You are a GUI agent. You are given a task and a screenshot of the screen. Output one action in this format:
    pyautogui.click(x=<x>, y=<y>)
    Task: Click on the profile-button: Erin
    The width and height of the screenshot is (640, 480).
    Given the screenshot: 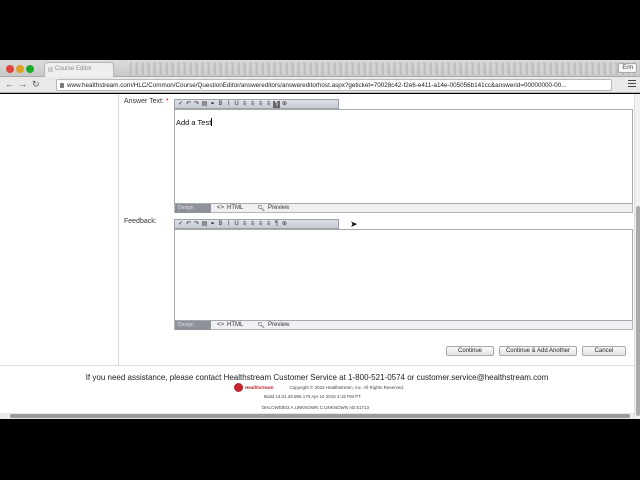 What is the action you would take?
    pyautogui.click(x=627, y=68)
    